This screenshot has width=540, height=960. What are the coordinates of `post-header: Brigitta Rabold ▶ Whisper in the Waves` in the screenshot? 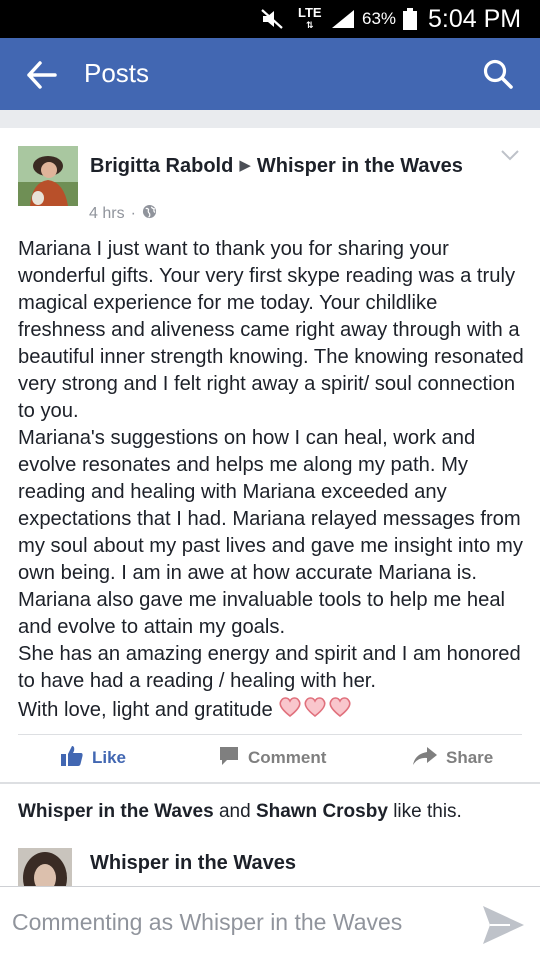 It's located at (290, 166).